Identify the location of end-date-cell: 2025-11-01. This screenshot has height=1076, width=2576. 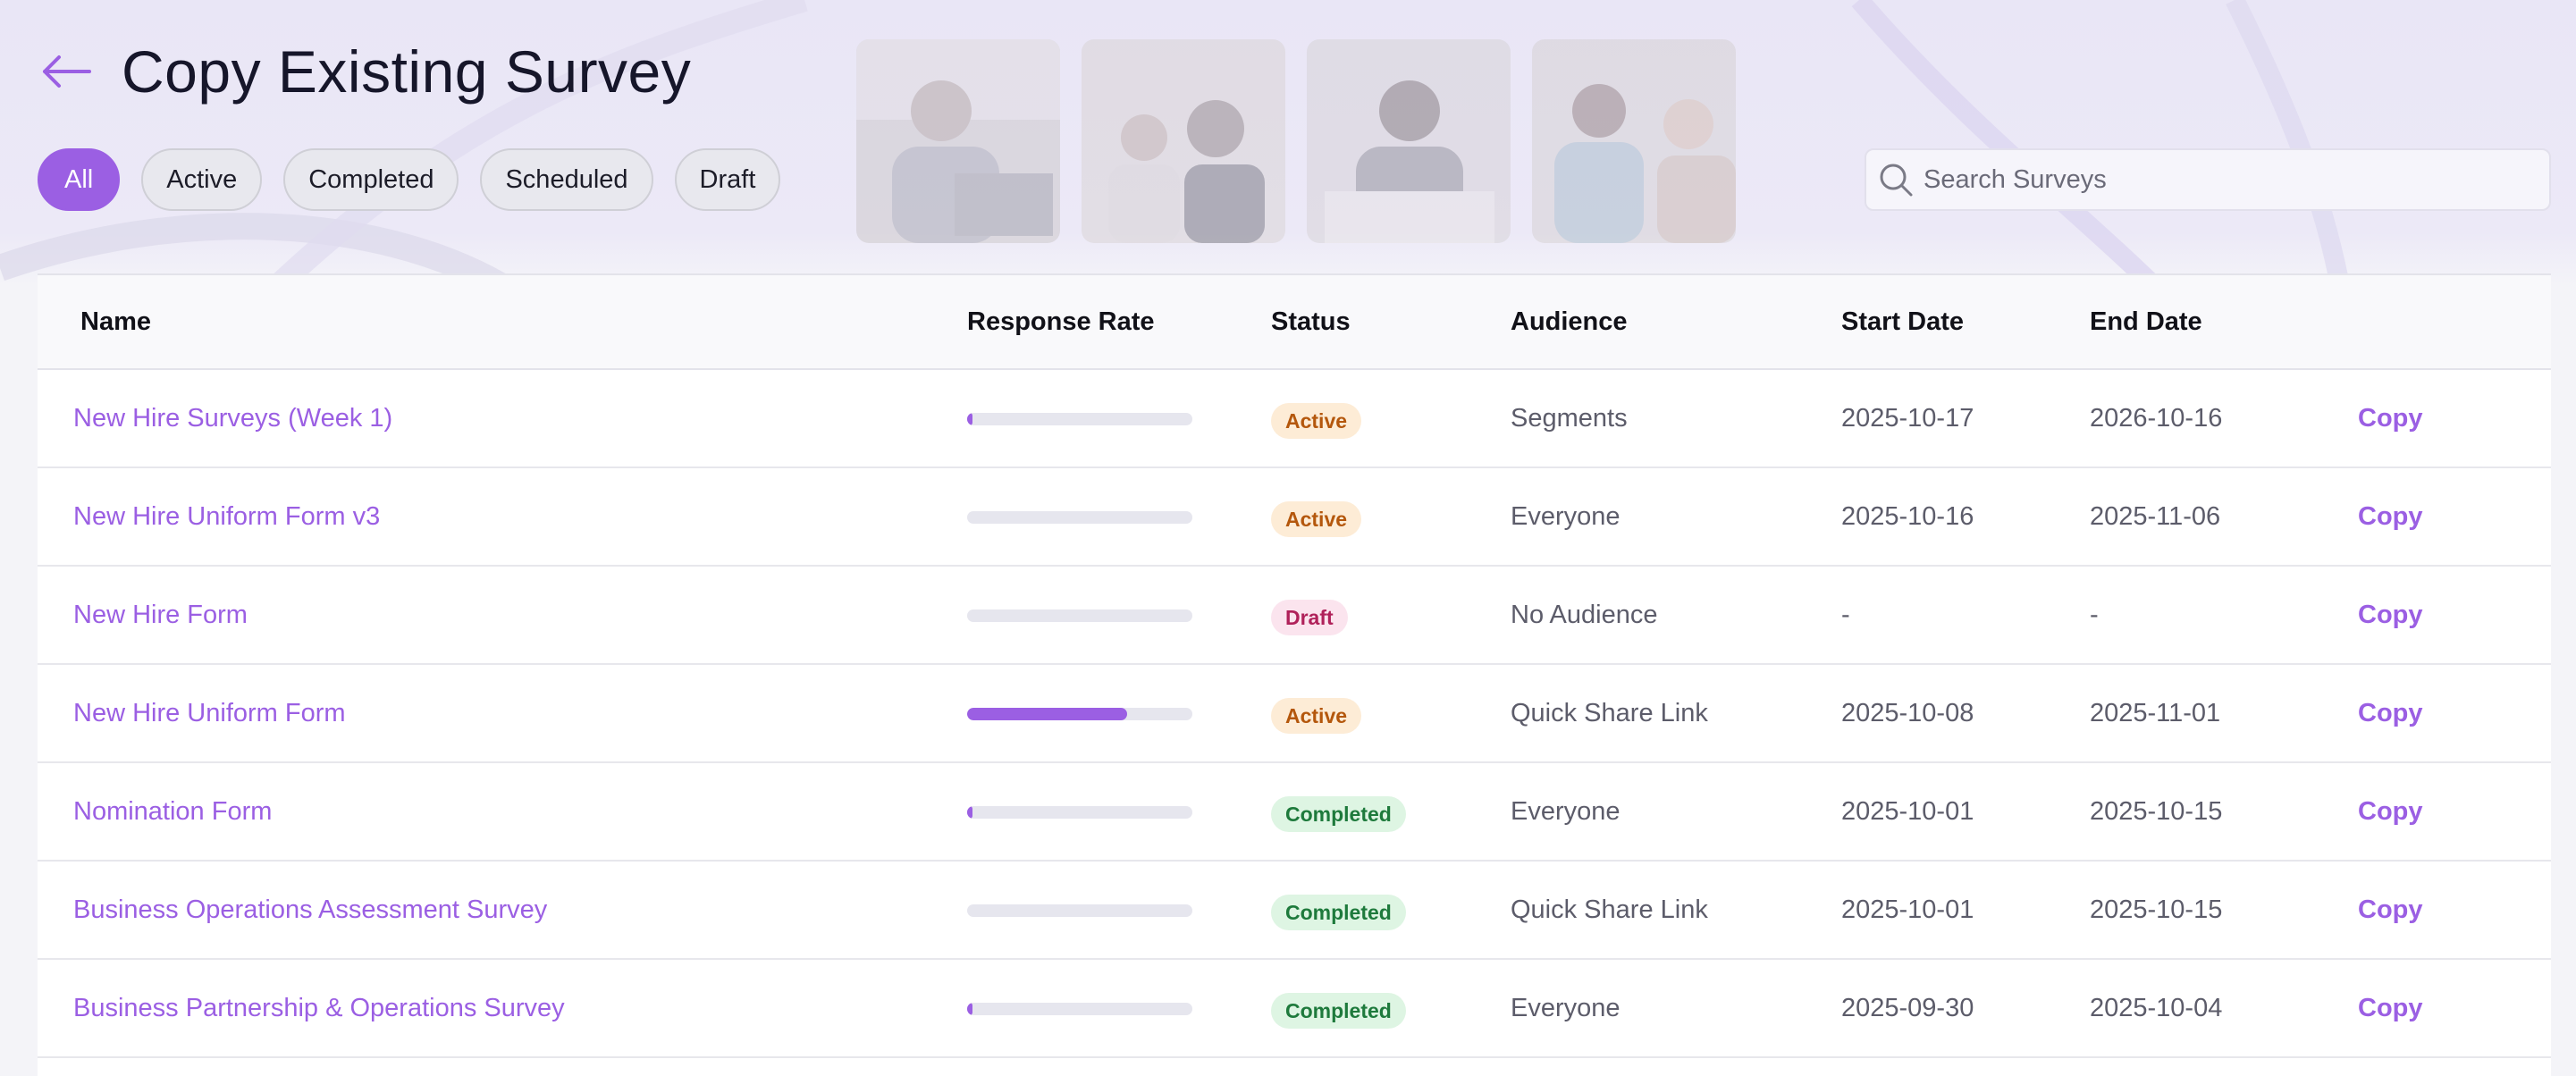
(2156, 713).